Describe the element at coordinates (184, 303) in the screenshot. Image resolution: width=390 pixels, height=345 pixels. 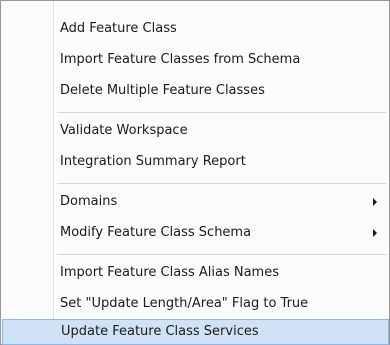
I see `menu-item-label: Set "Update Length/Area" Flag to True` at that location.